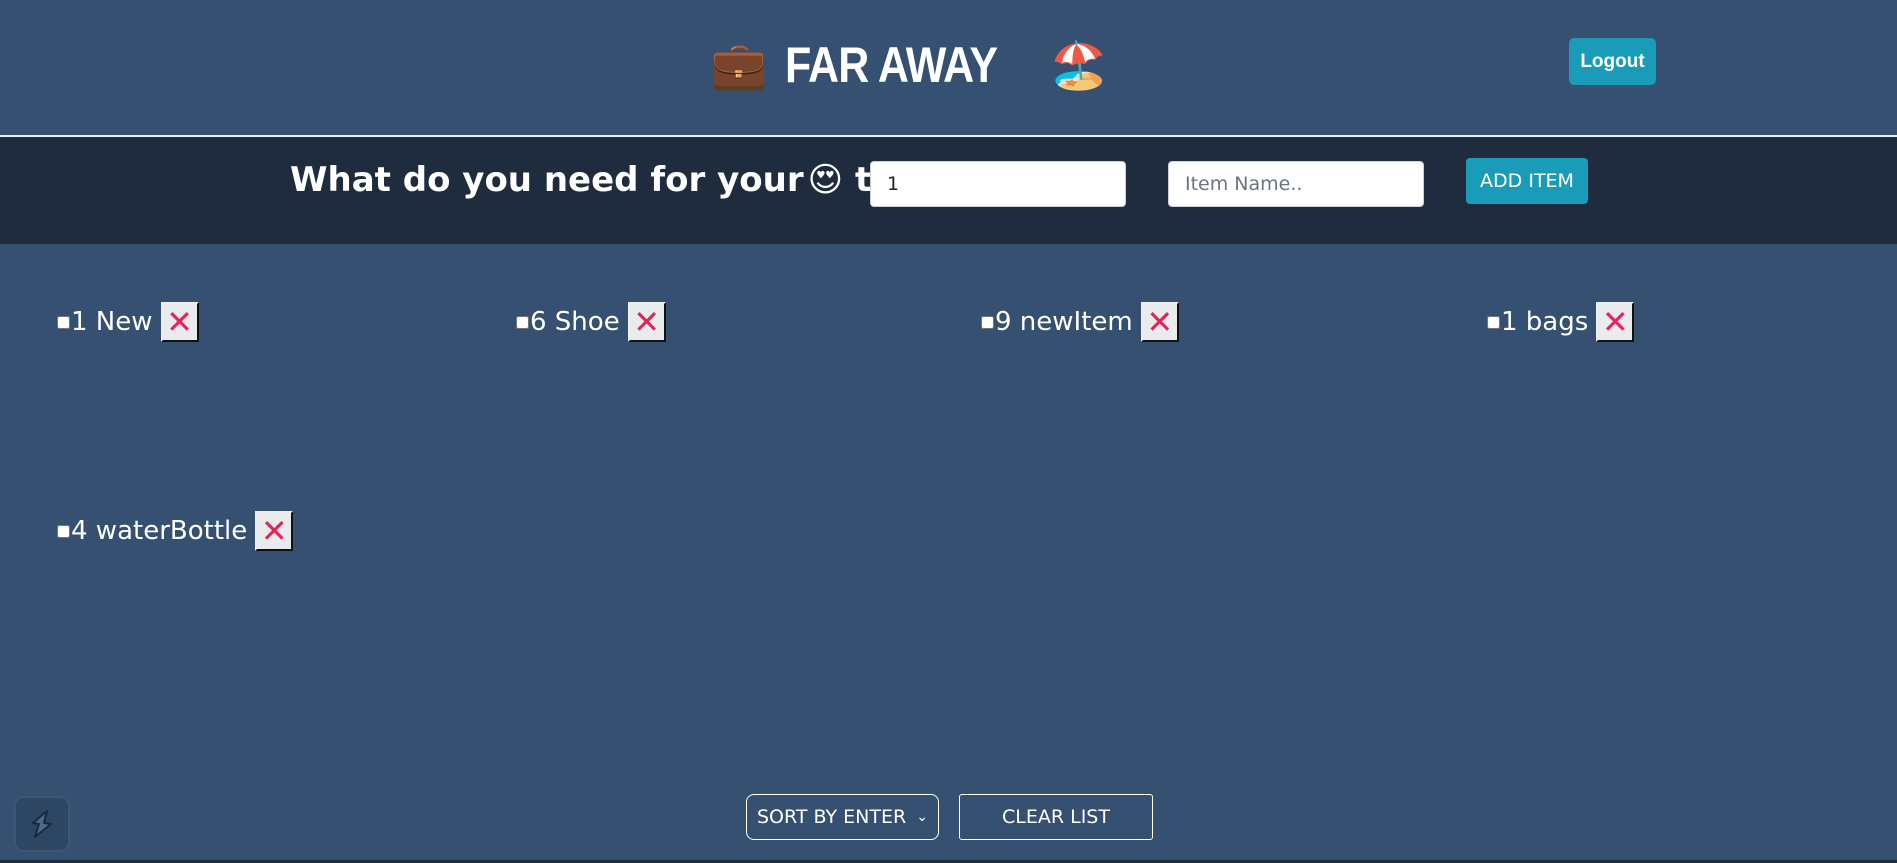 The width and height of the screenshot is (1897, 863). I want to click on item-label: 6 Shoe, so click(575, 322).